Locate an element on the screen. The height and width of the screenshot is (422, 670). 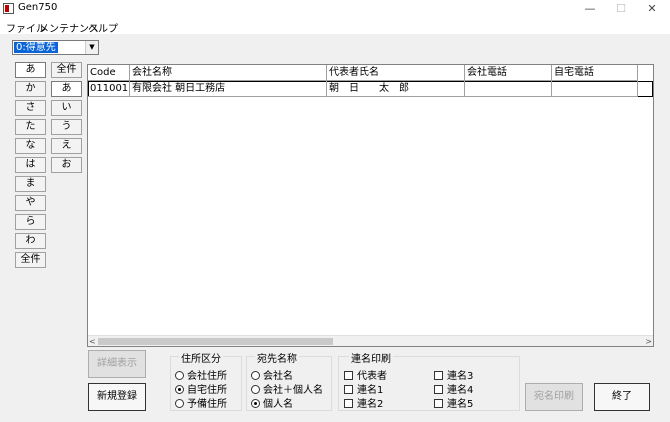
kana-button-sa: さ is located at coordinates (30, 108).